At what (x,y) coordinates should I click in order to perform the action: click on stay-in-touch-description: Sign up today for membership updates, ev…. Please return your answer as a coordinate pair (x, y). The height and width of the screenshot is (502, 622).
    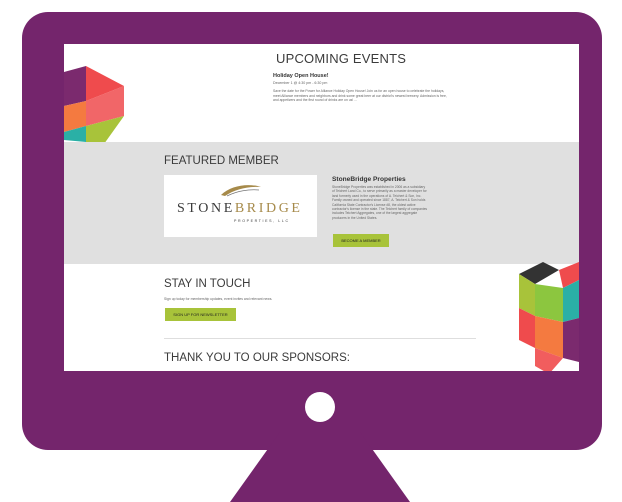
    Looking at the image, I should click on (218, 299).